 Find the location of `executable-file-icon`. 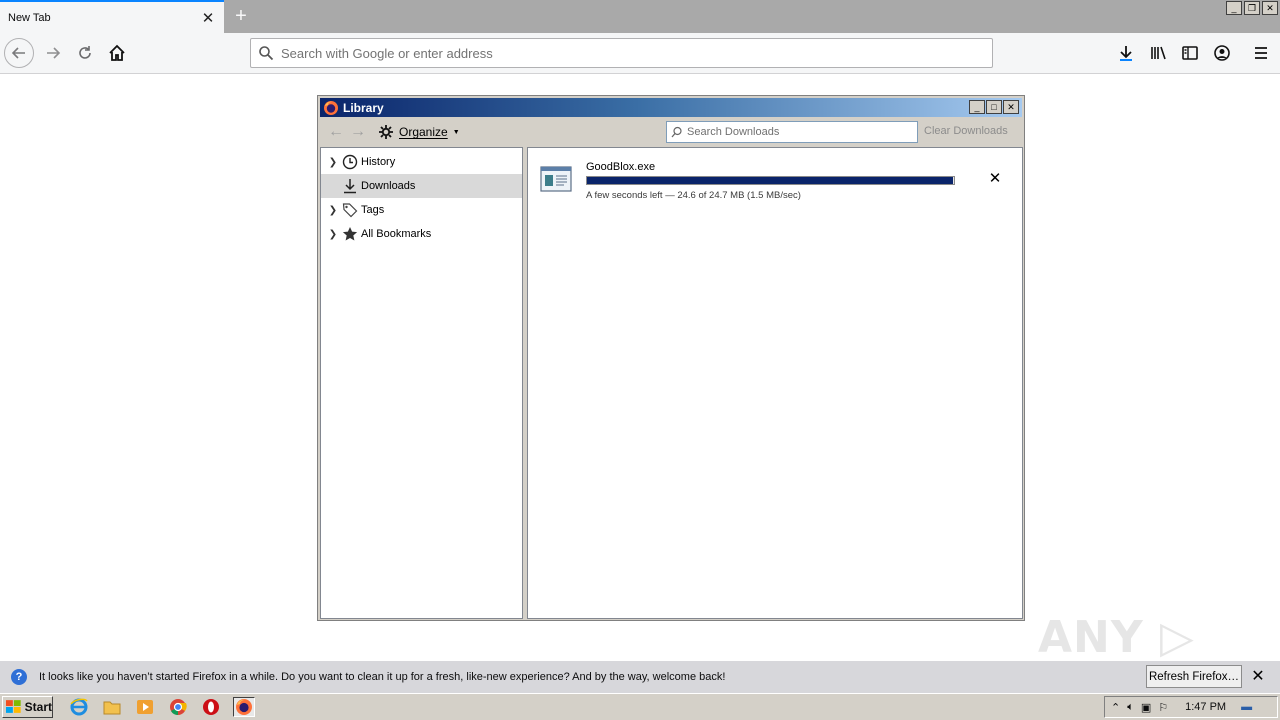

executable-file-icon is located at coordinates (556, 179).